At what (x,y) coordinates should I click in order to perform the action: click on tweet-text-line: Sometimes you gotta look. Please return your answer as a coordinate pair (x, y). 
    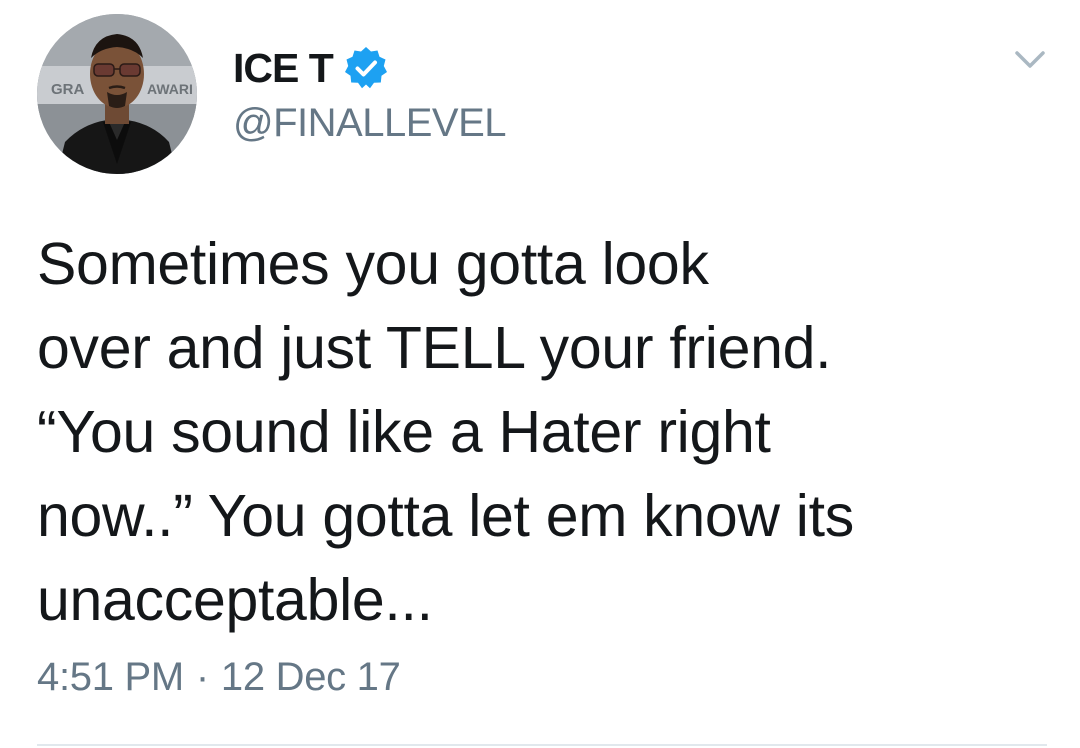
    Looking at the image, I should click on (373, 264).